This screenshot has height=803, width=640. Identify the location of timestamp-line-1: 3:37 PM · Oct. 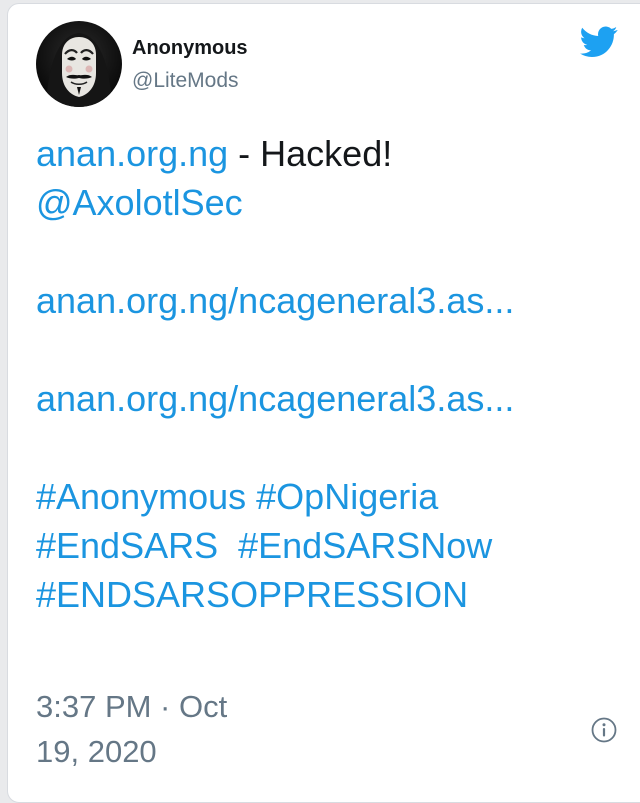
(132, 706).